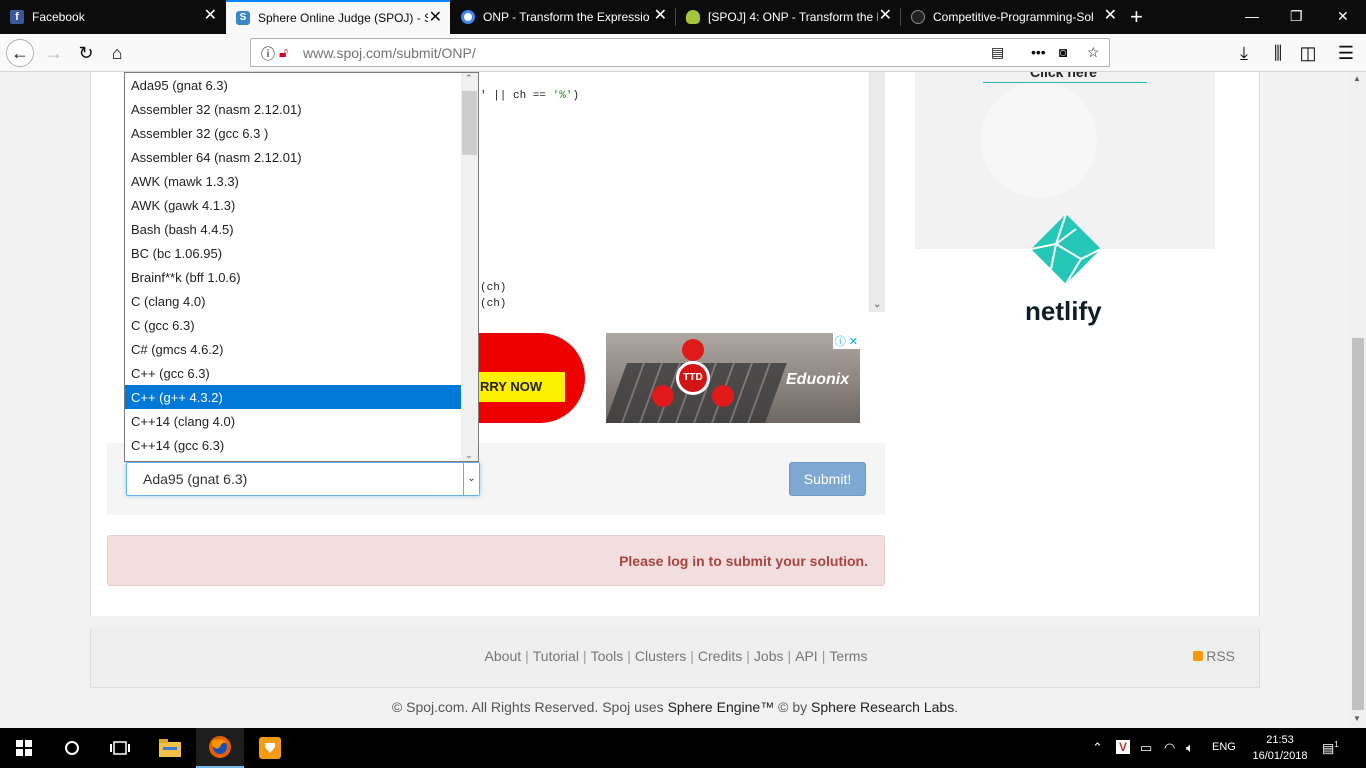 Image resolution: width=1366 pixels, height=768 pixels. What do you see at coordinates (268, 54) in the screenshot?
I see `info-icon: ⓘ` at bounding box center [268, 54].